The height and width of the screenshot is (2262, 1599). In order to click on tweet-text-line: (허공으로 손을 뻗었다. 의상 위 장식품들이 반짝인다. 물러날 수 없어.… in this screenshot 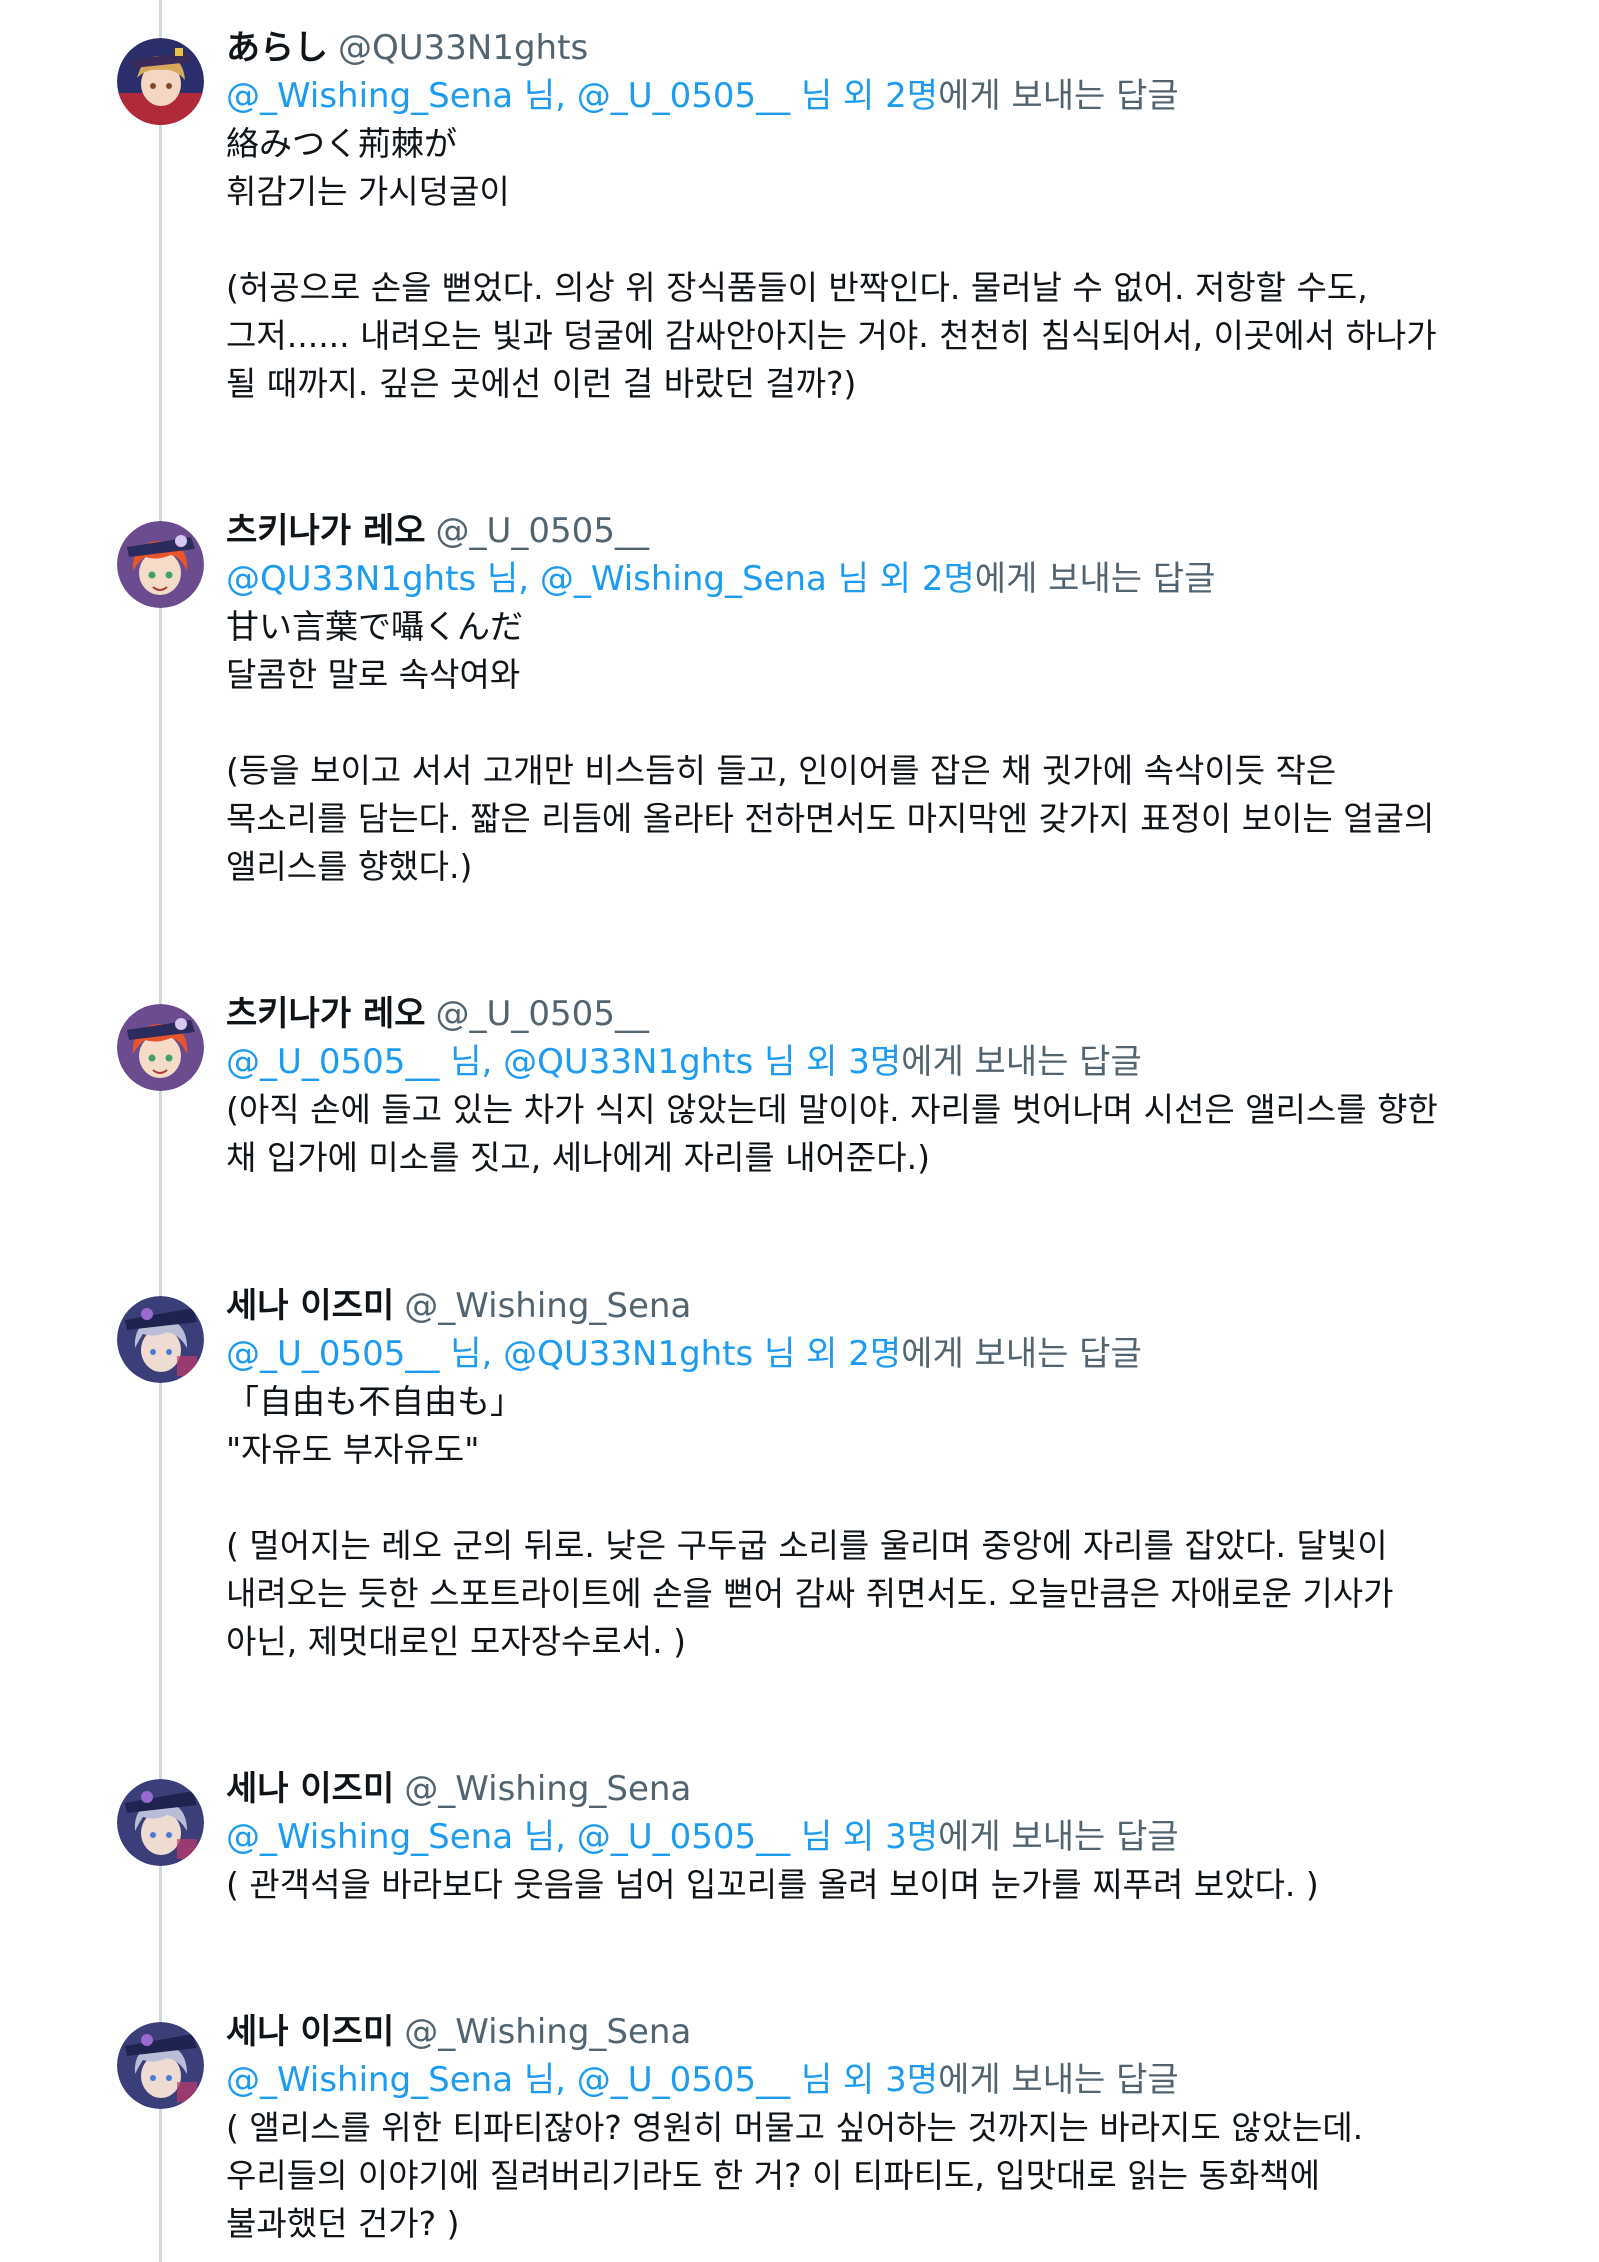, I will do `click(797, 287)`.